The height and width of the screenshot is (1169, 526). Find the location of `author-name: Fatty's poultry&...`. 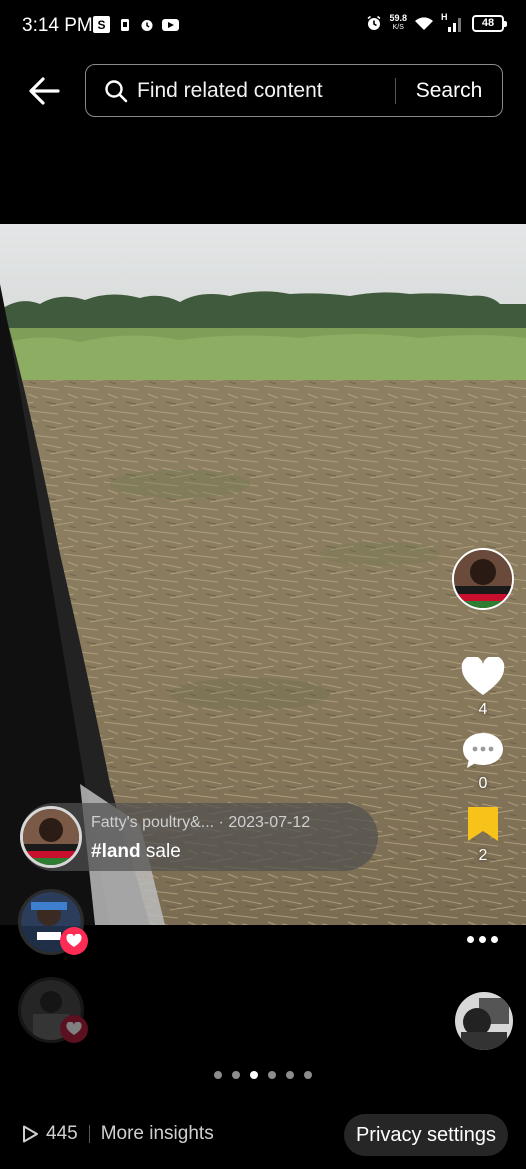

author-name: Fatty's poultry&... is located at coordinates (152, 822).